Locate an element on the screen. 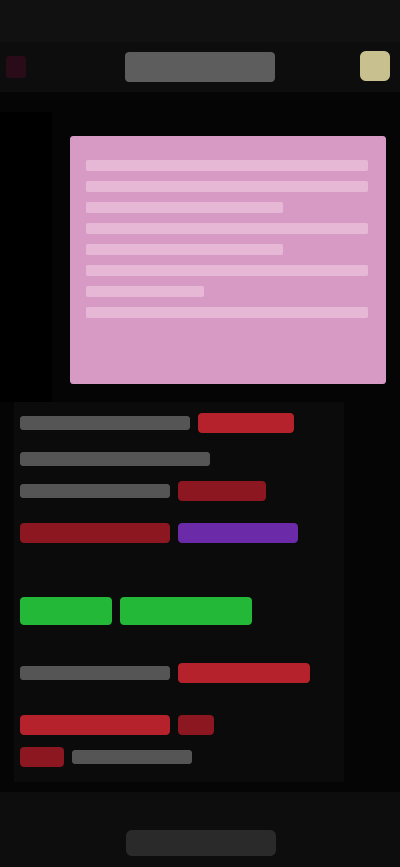 The image size is (400, 867). sub-status is located at coordinates (200, 102).